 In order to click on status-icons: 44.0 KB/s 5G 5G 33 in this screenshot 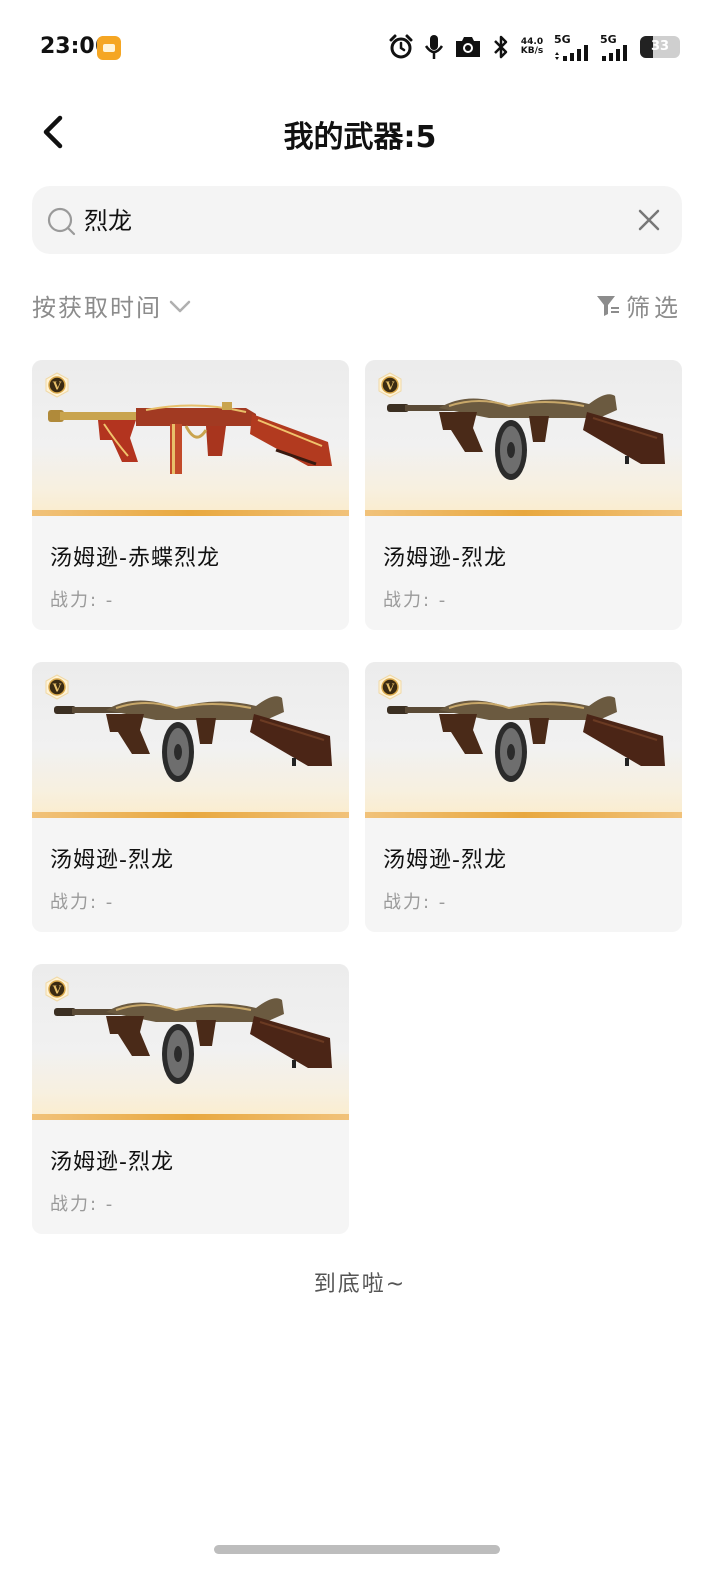, I will do `click(534, 47)`.